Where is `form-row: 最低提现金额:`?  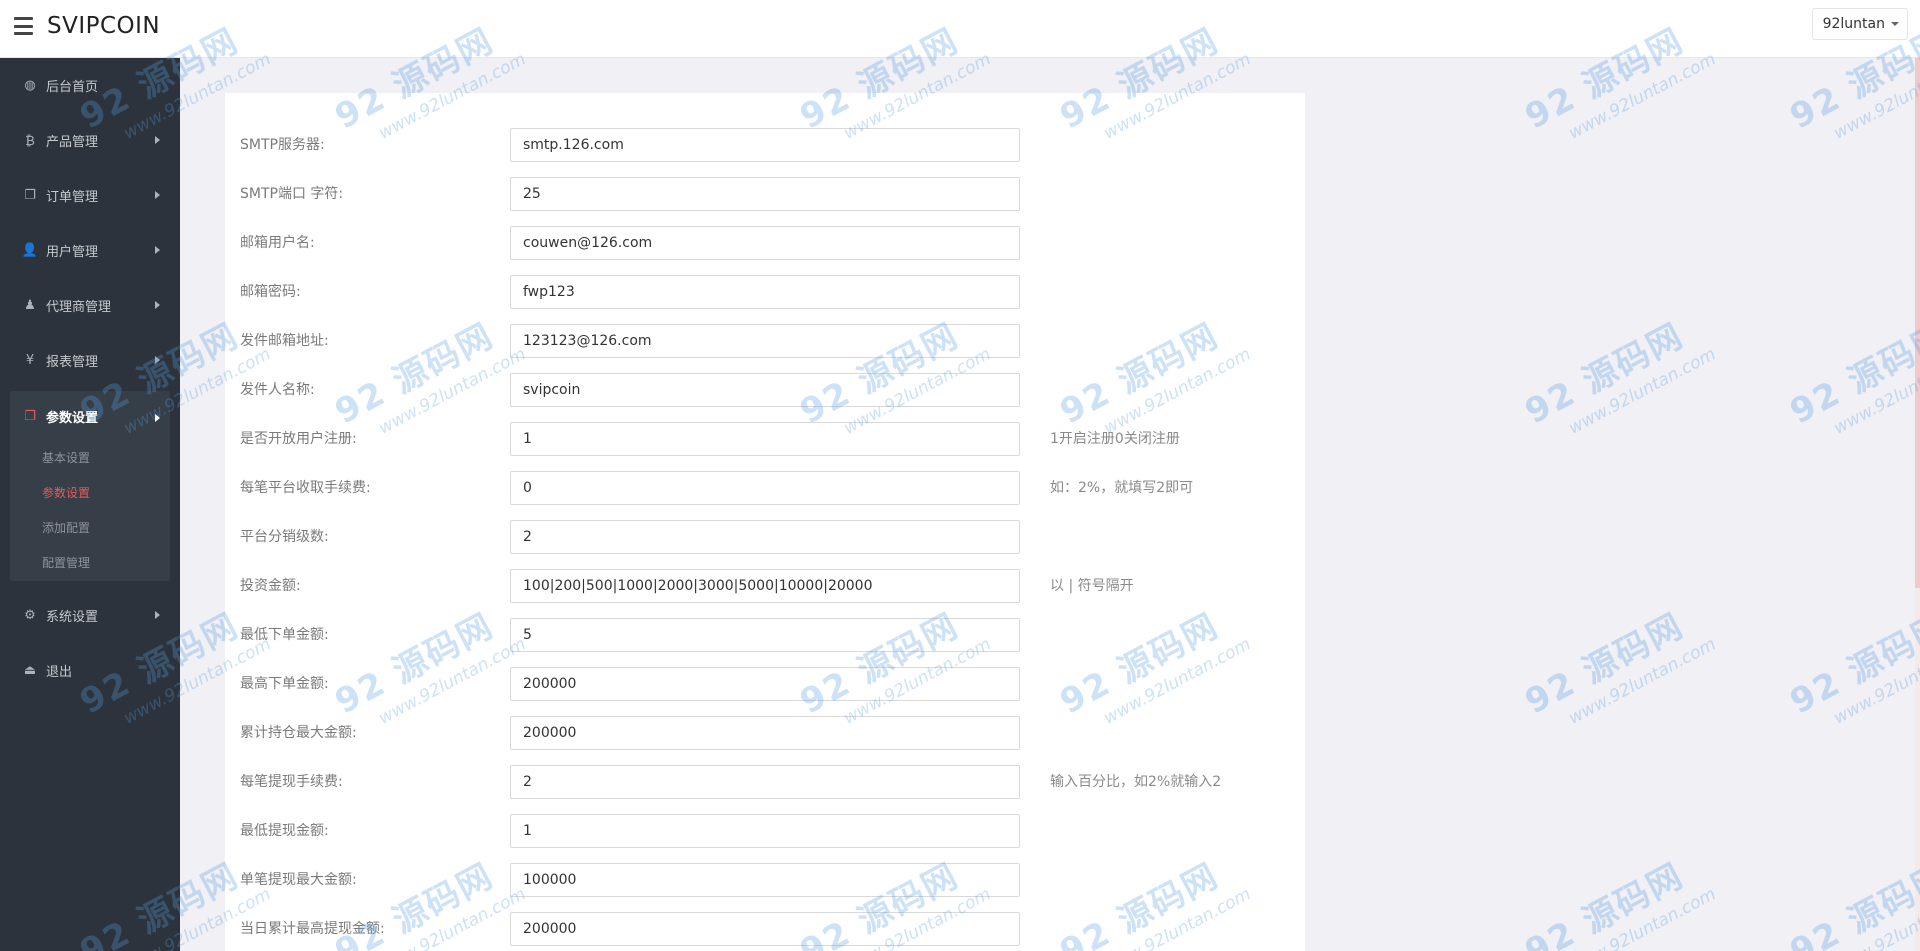 form-row: 最低提现金额: is located at coordinates (765, 838).